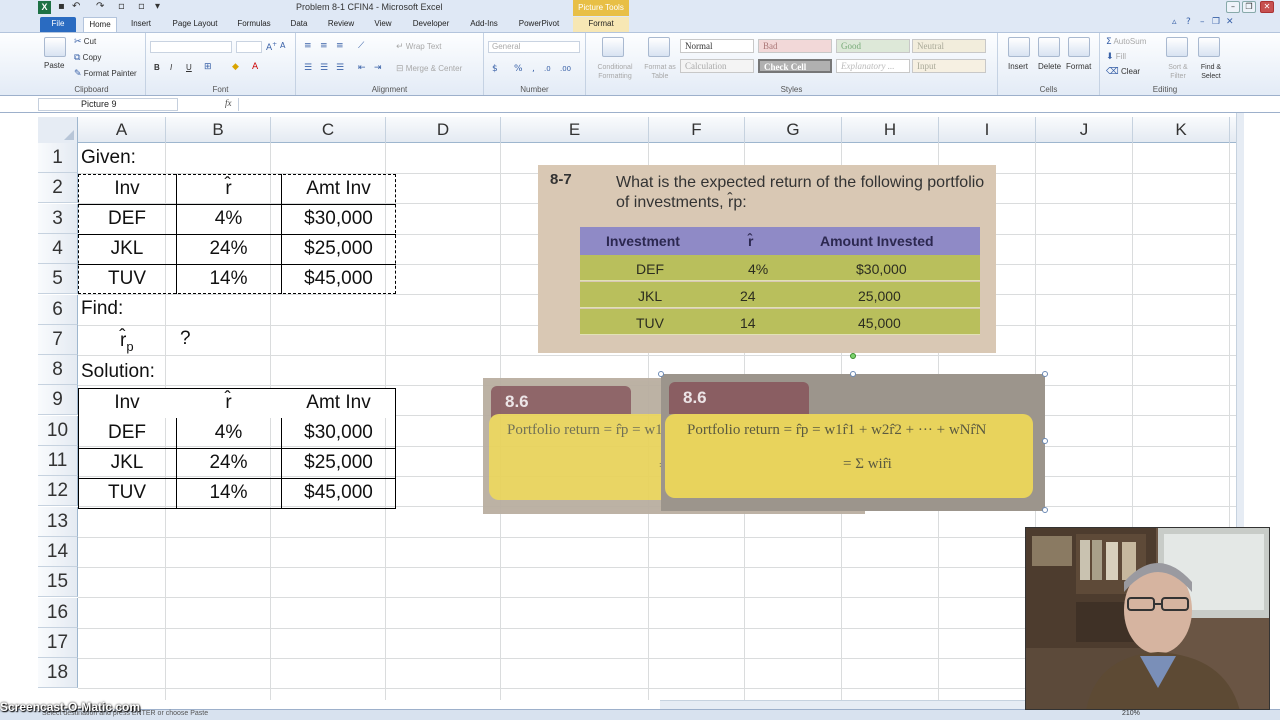 The image size is (1280, 720). Describe the element at coordinates (361, 46) in the screenshot. I see `orientation-icon: ⟋` at that location.